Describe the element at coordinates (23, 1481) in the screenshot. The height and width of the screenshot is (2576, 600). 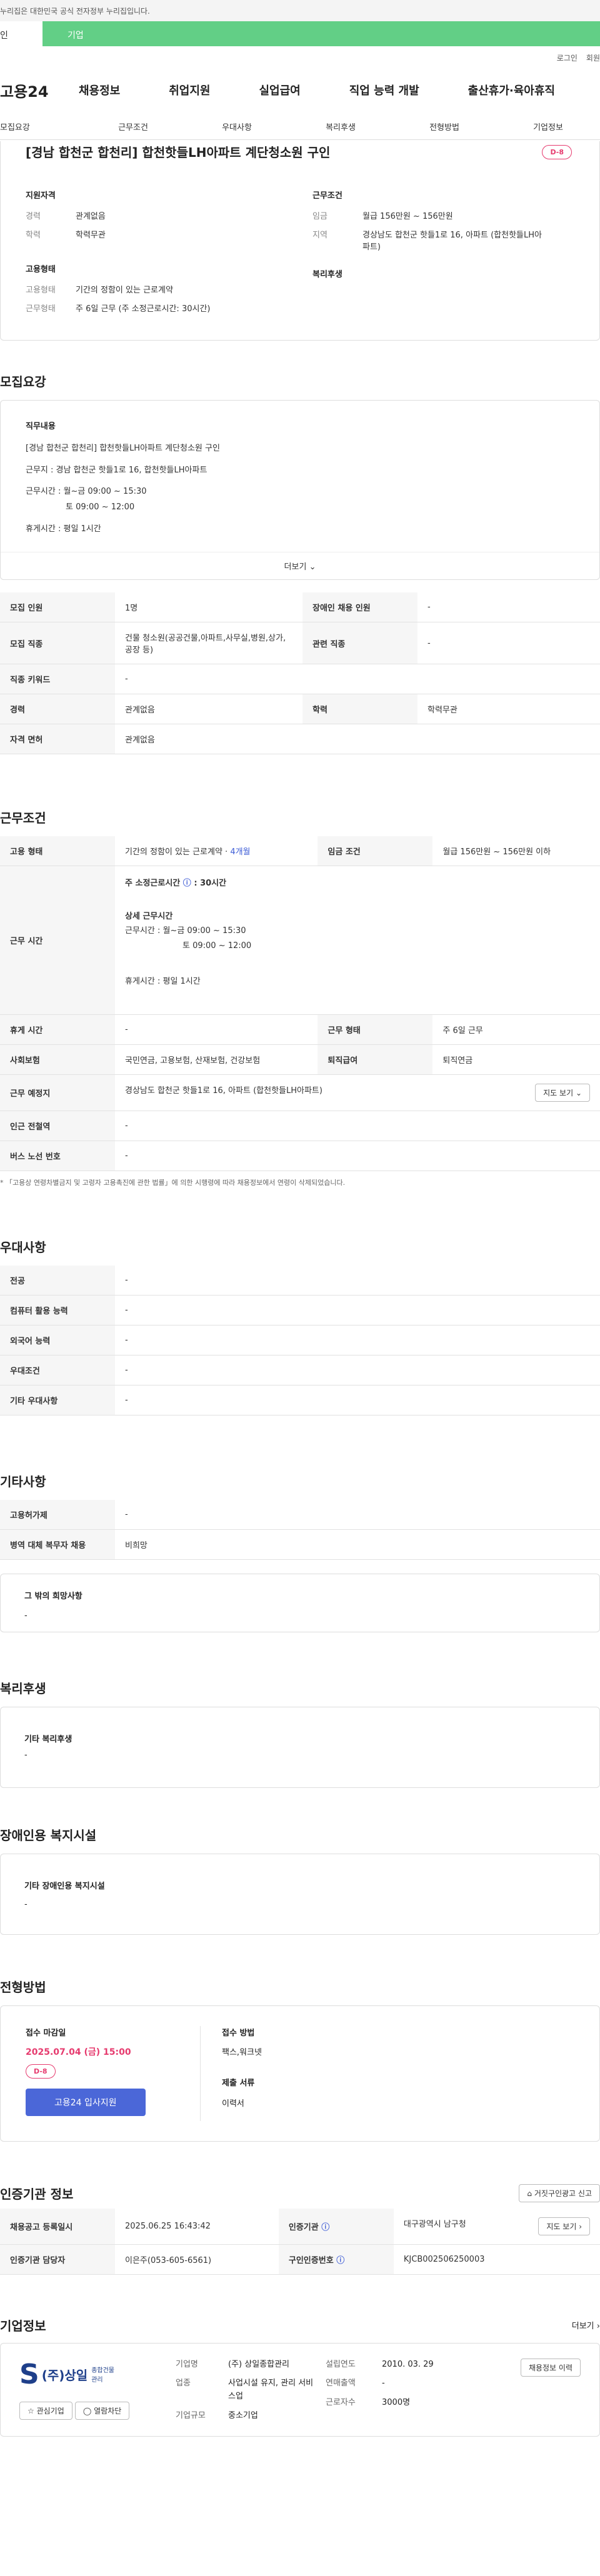
I see `etc-title: 기타사항` at that location.